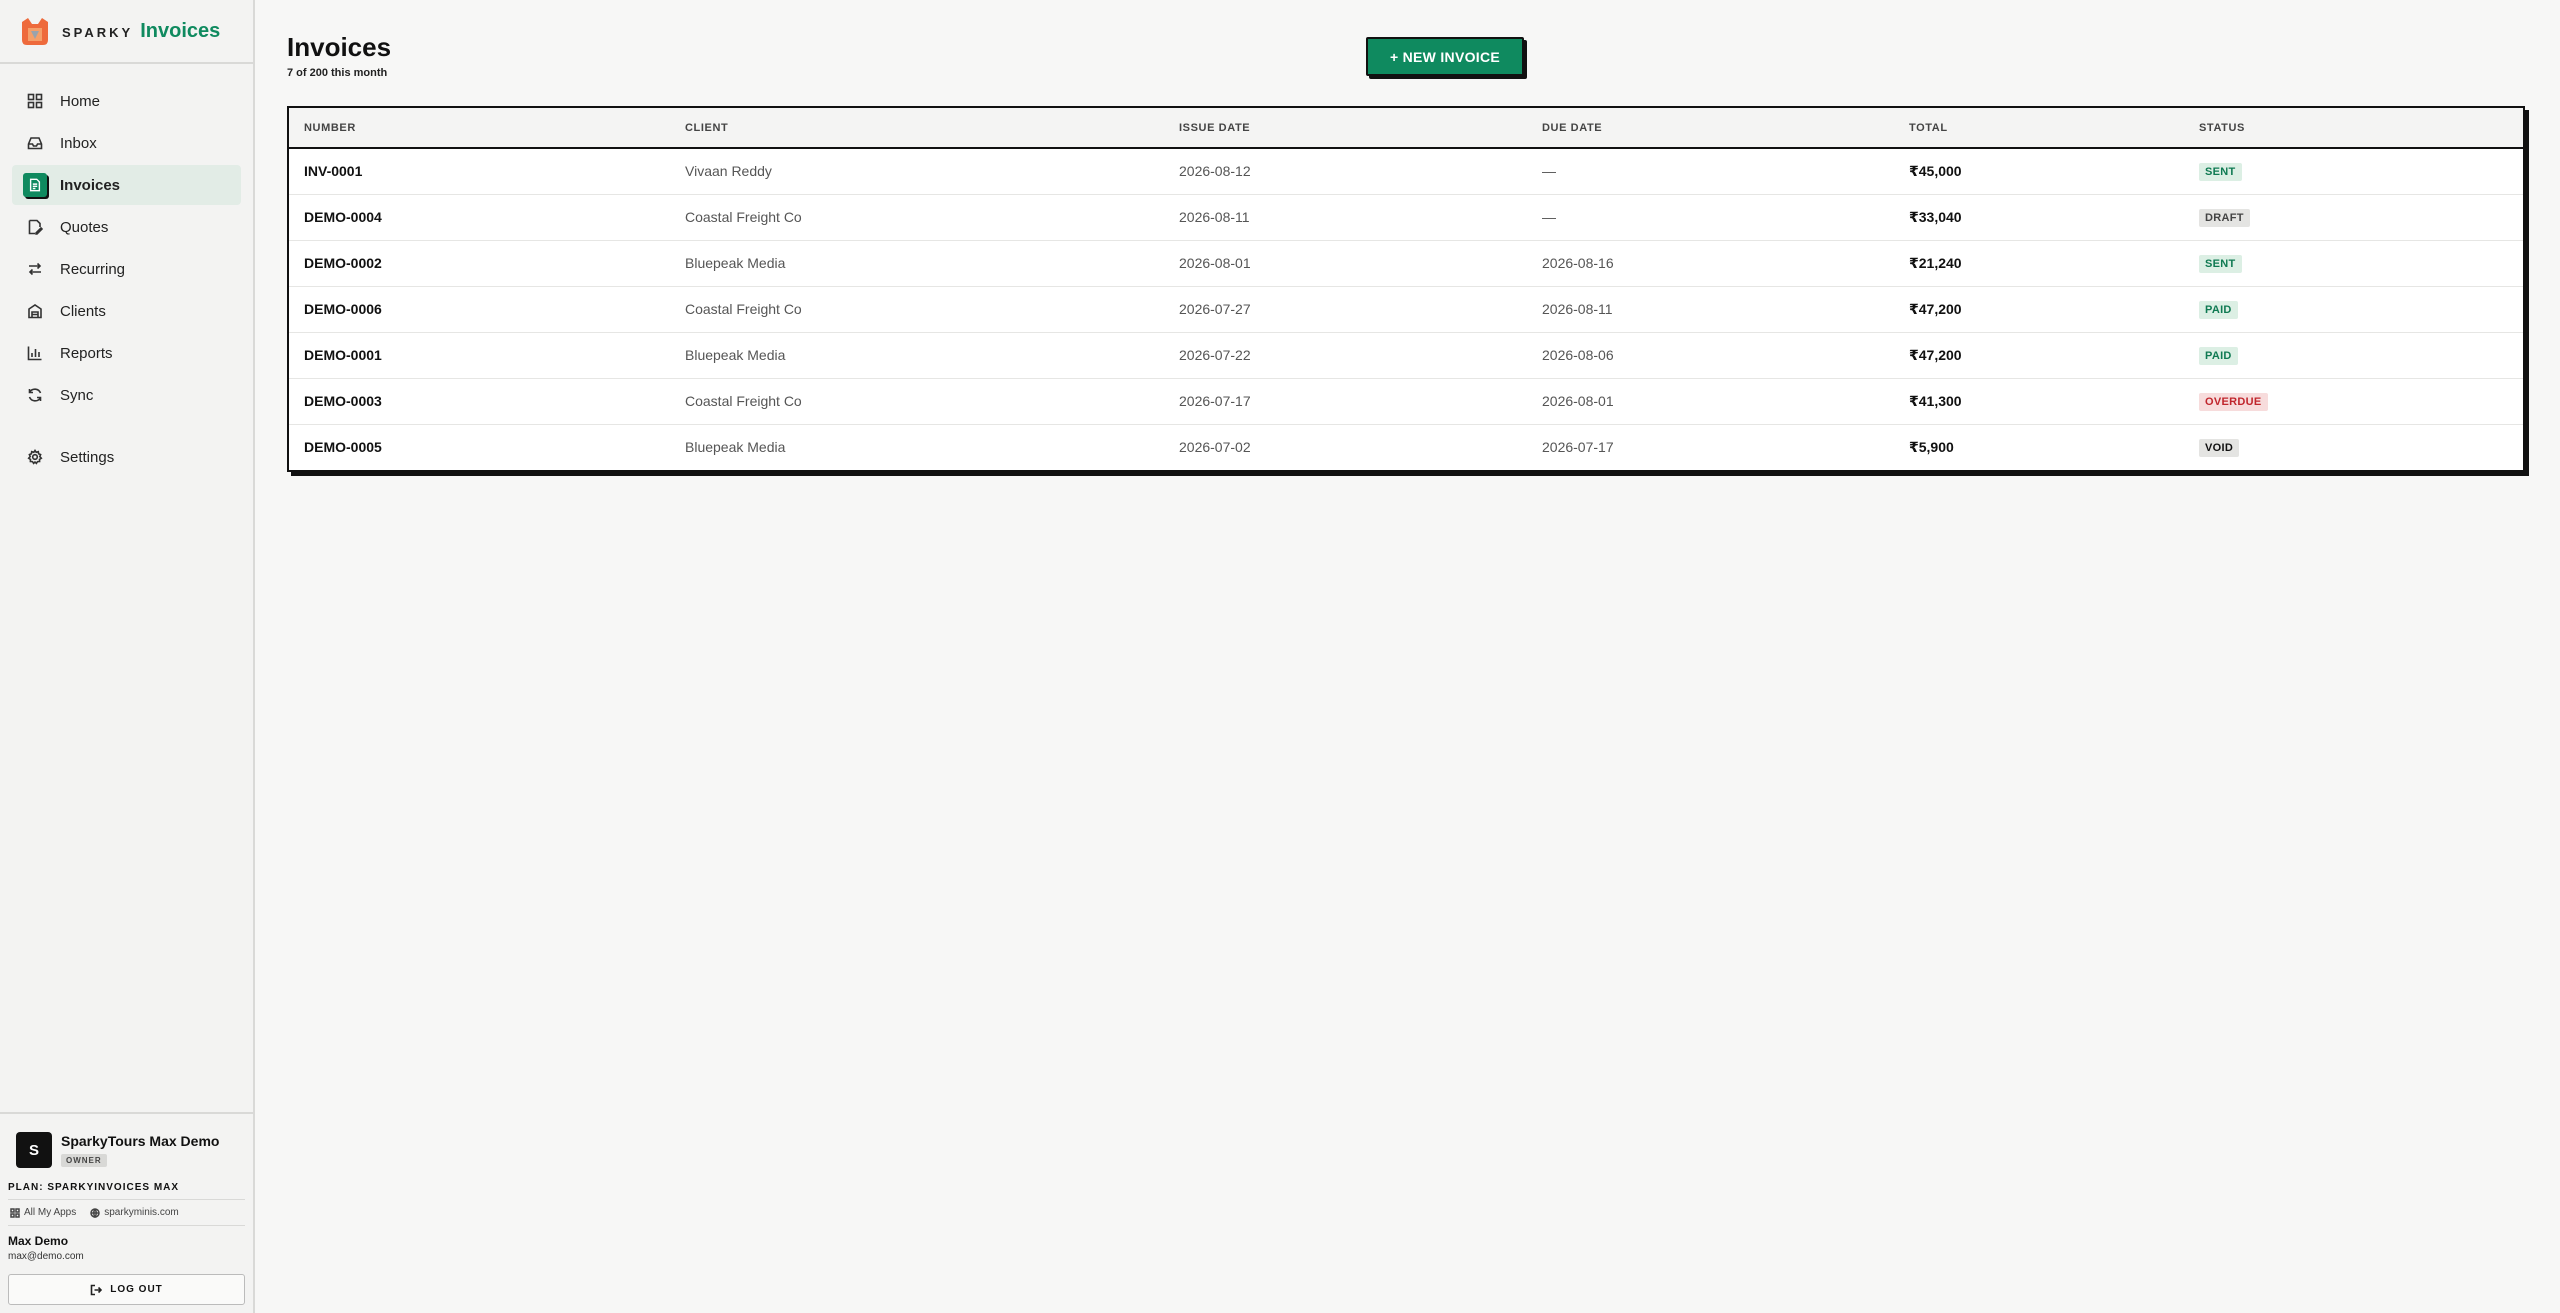 The image size is (2560, 1313). I want to click on status-badge: VOID, so click(2219, 447).